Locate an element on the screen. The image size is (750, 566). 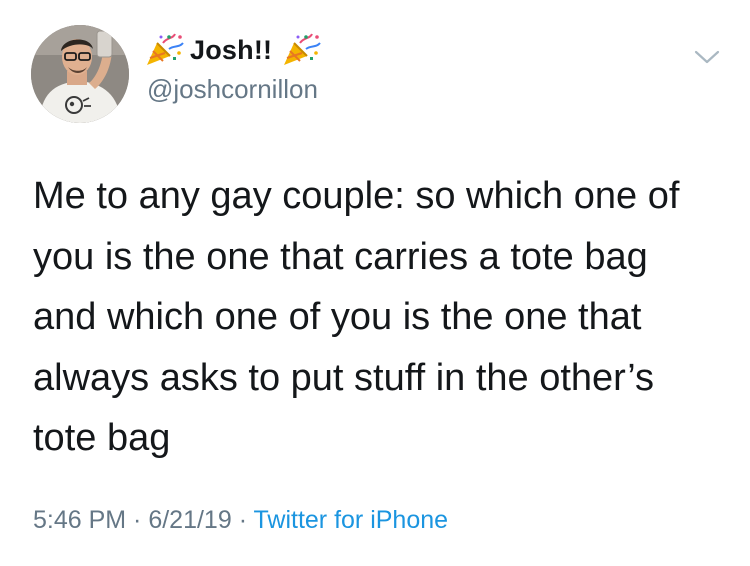
tweet-time: 5:46 PM is located at coordinates (79, 520).